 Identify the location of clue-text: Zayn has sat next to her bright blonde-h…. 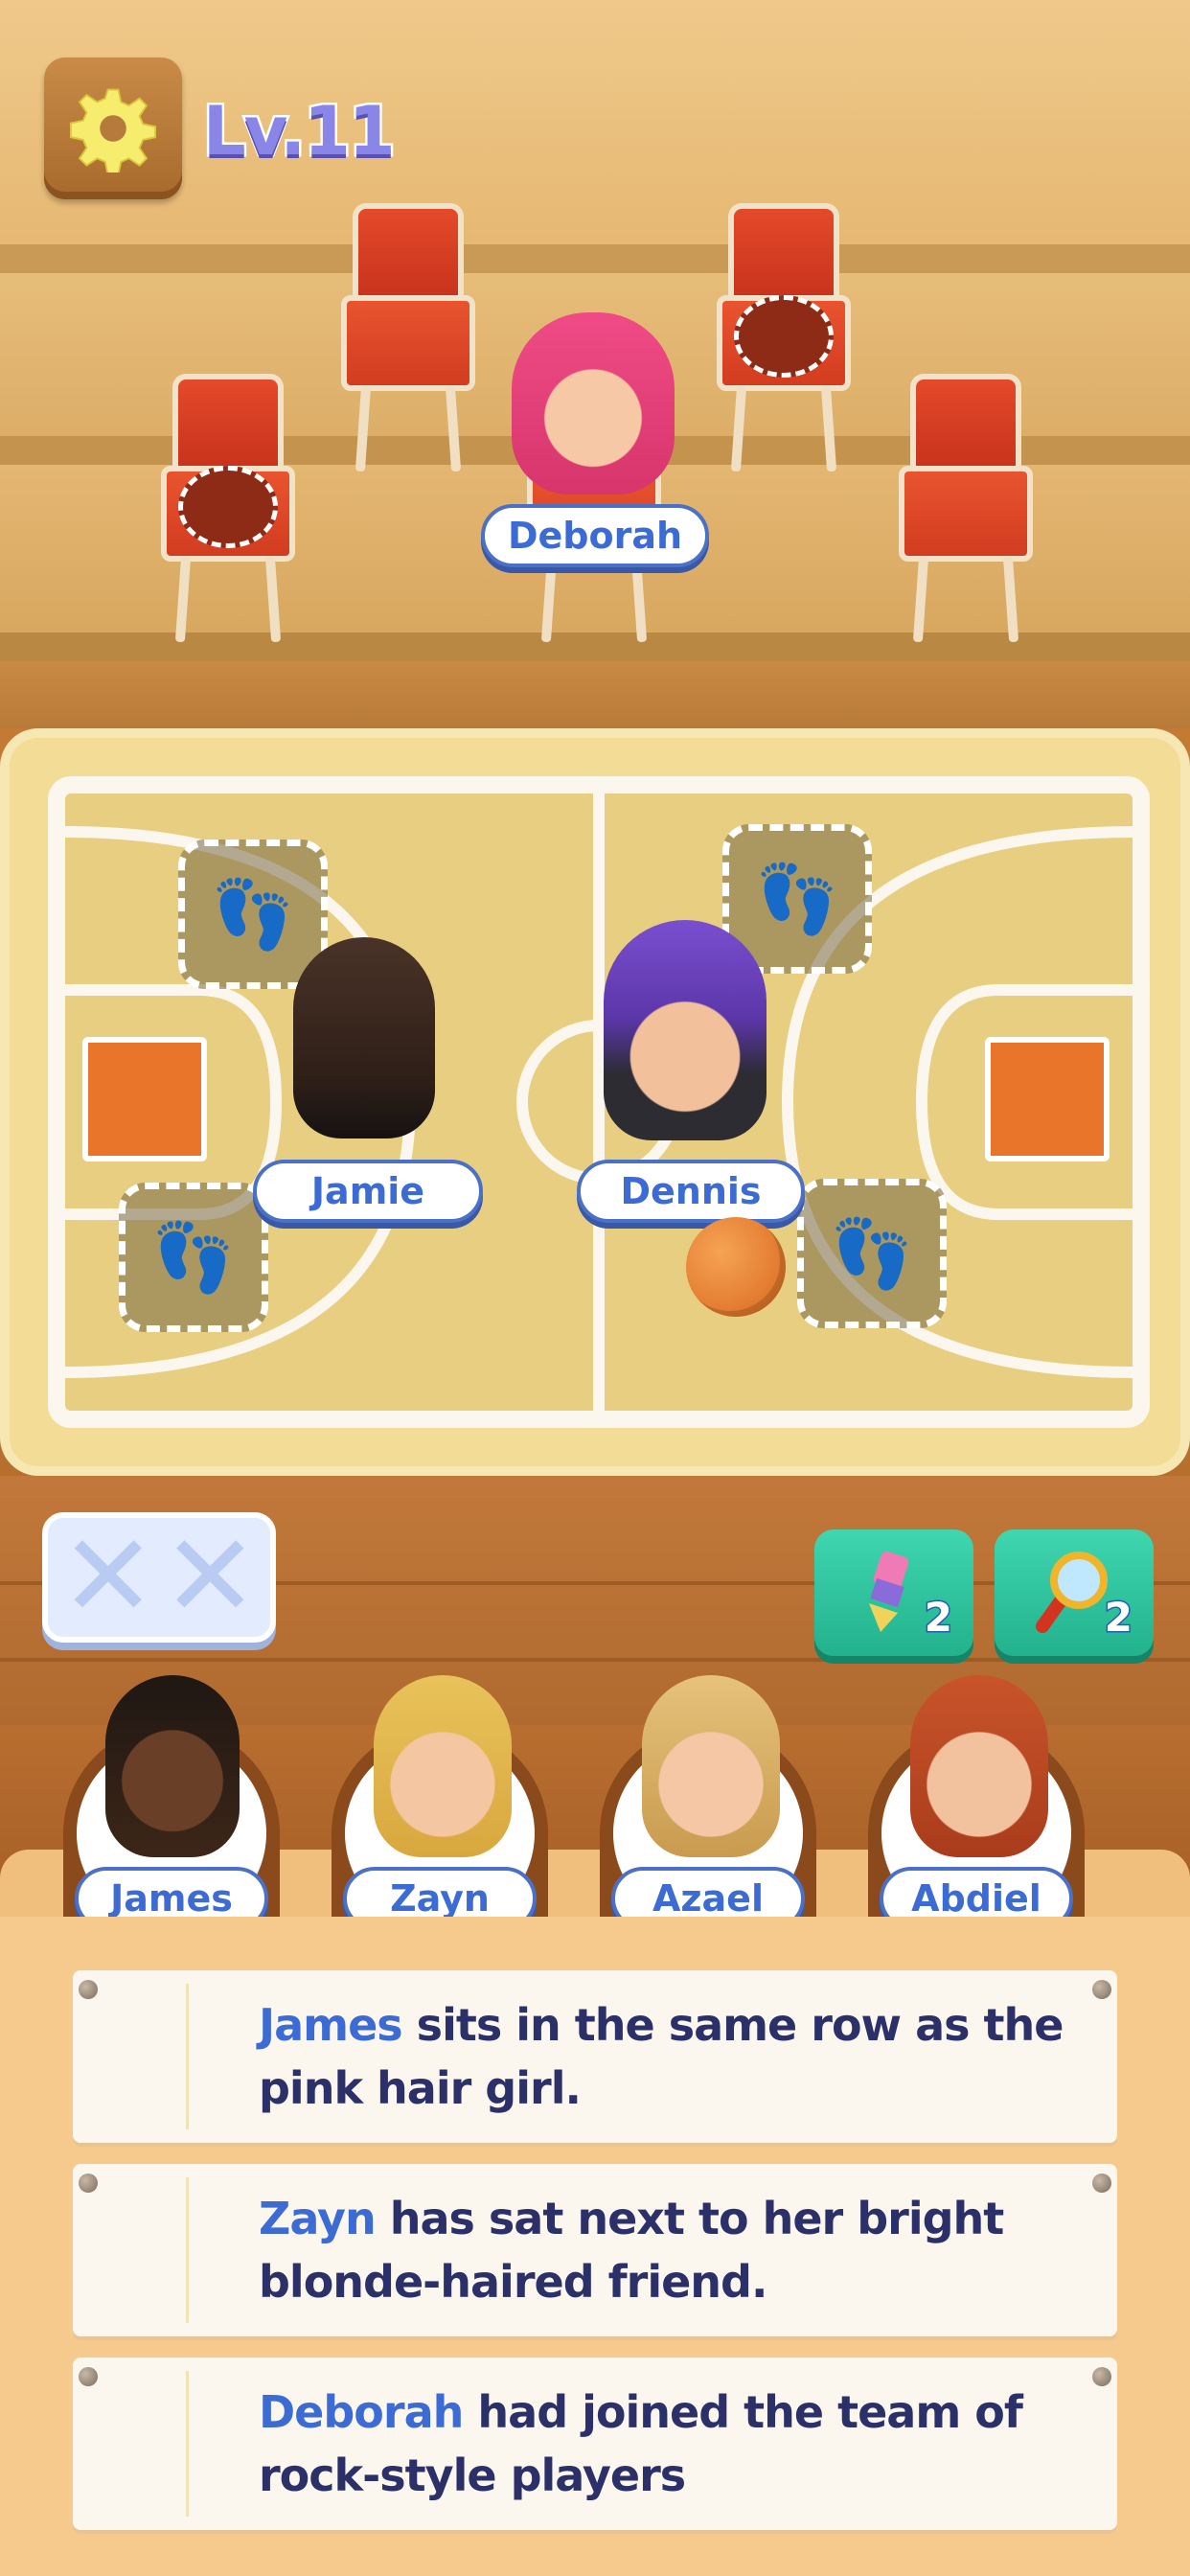
(671, 2250).